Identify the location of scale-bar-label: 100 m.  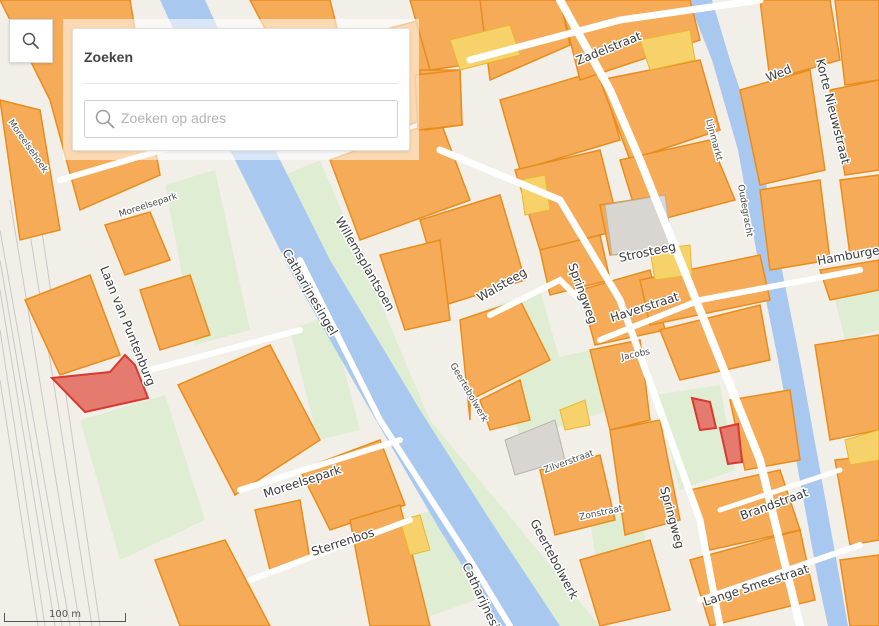
(64, 614).